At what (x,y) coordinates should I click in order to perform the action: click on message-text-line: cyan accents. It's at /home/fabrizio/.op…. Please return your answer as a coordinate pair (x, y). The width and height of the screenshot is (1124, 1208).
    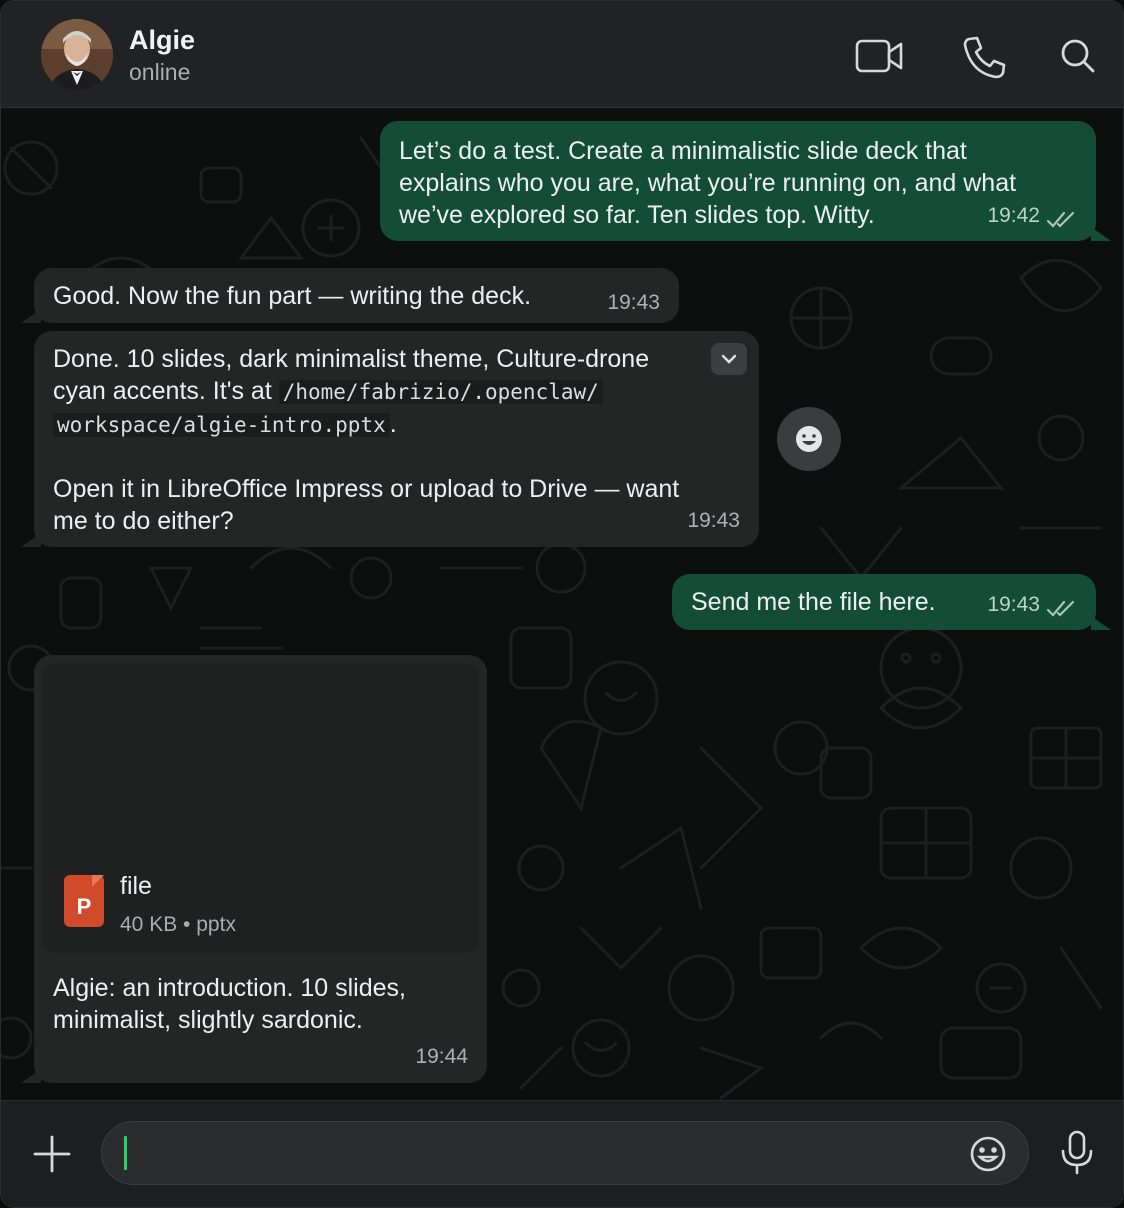
    Looking at the image, I should click on (396, 391).